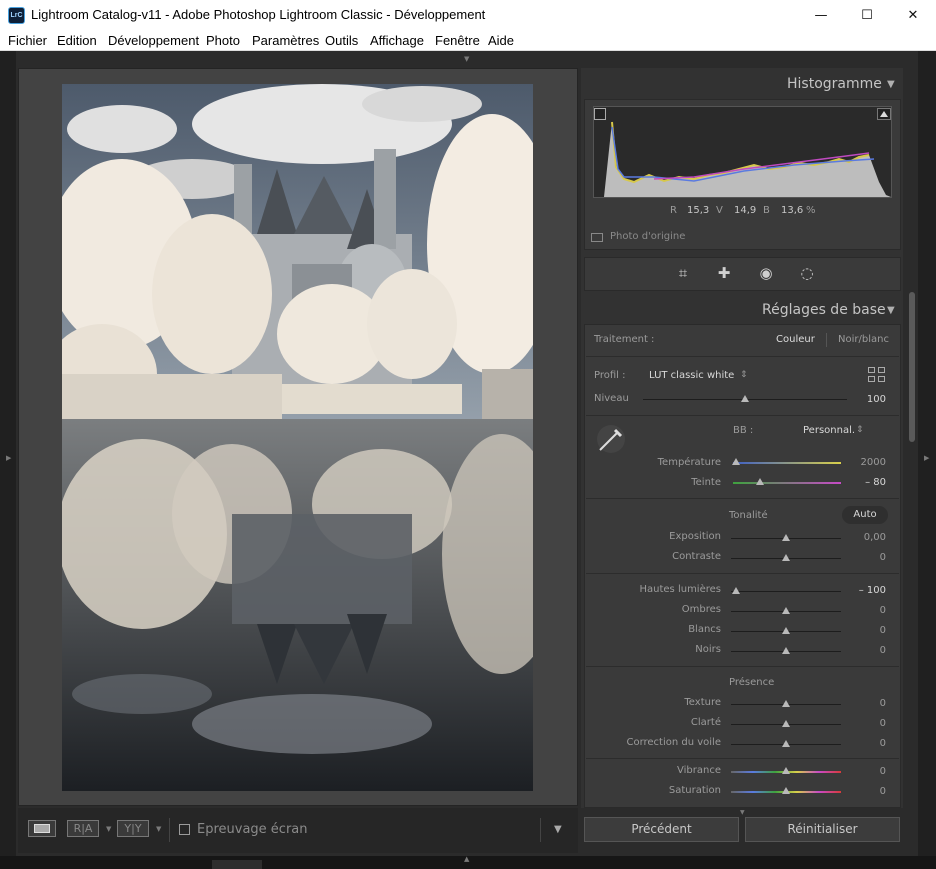  Describe the element at coordinates (8, 458) in the screenshot. I see `left-panel-toggle-icon: ▶` at that location.